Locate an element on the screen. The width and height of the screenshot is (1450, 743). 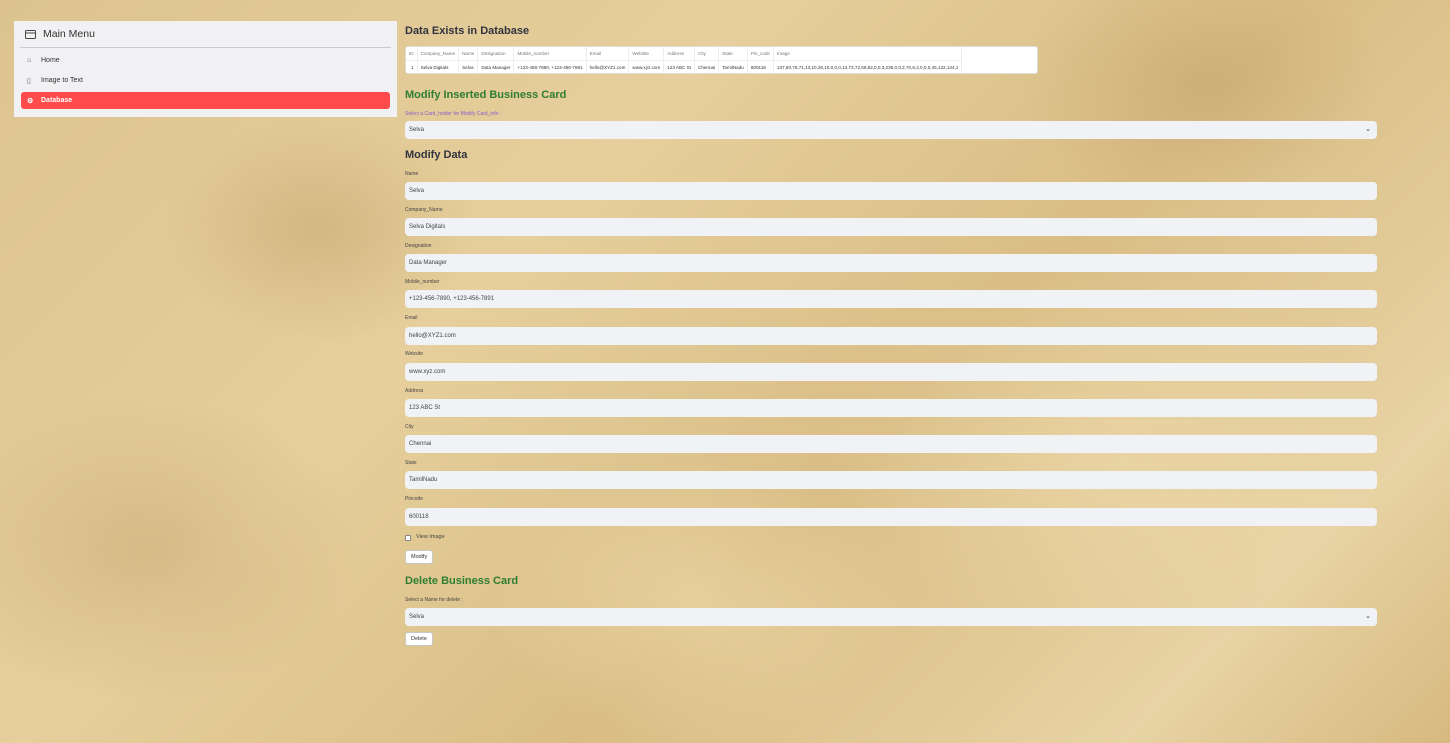
address-label: Address is located at coordinates (414, 391).